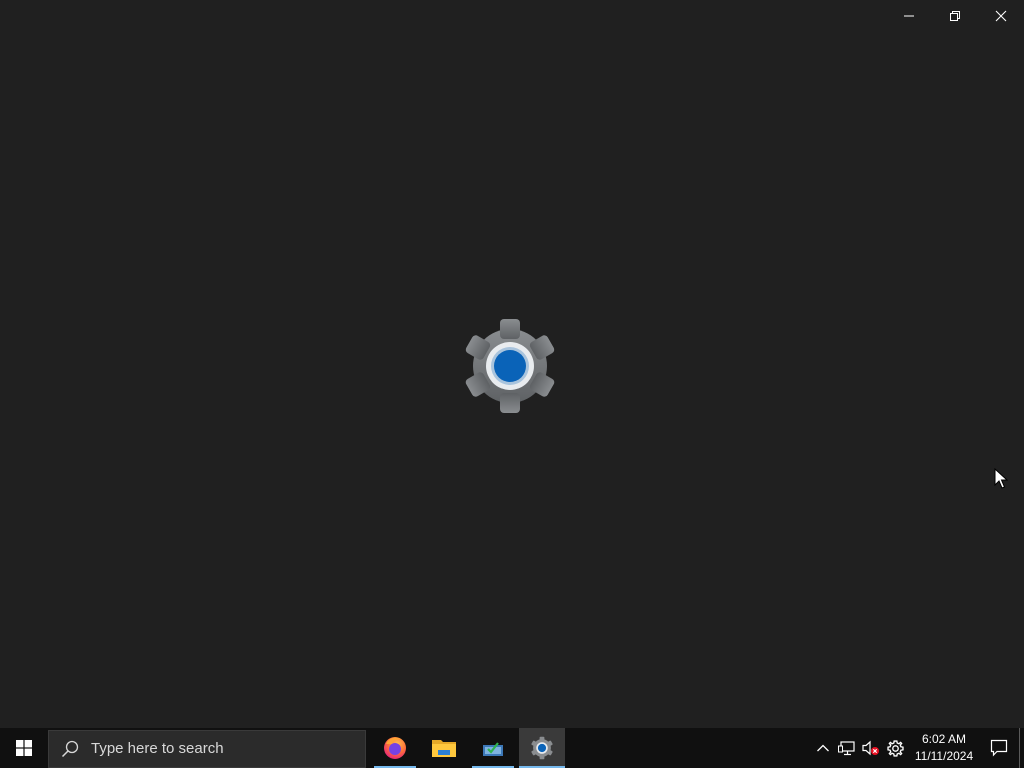  I want to click on minimize-icon, so click(909, 16).